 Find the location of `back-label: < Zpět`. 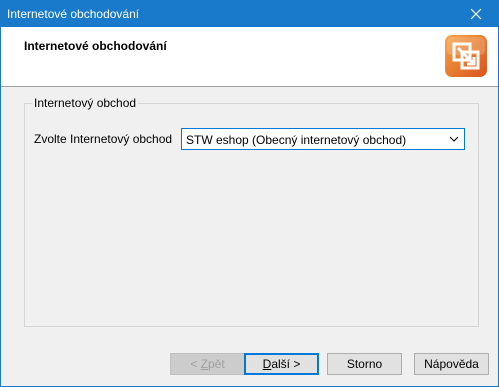

back-label: < Zpět is located at coordinates (207, 364).